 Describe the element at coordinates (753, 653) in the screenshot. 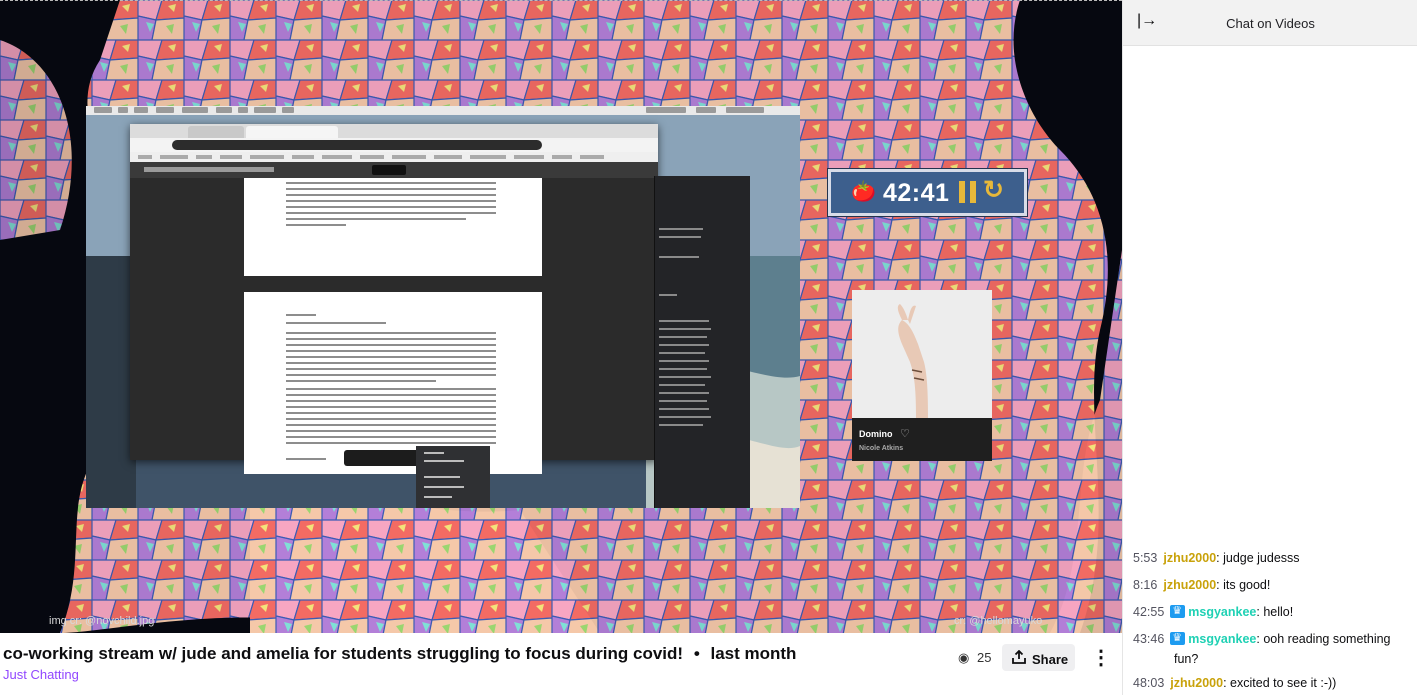

I see `stream-age: last month` at that location.